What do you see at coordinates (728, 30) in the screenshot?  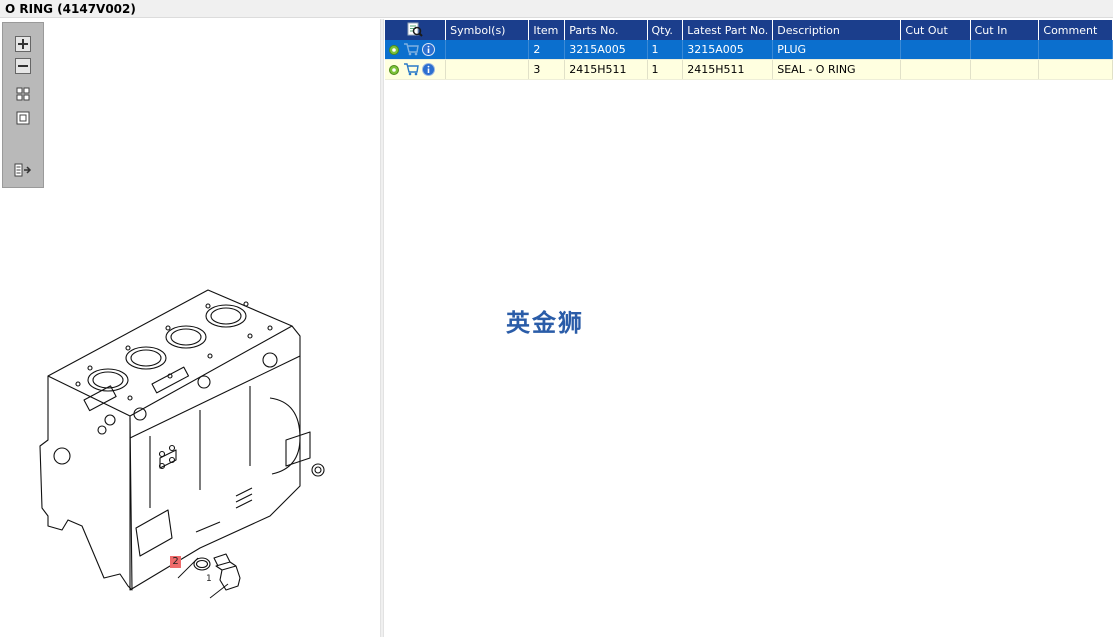 I see `header-latest-part-no: Latest Part No.` at bounding box center [728, 30].